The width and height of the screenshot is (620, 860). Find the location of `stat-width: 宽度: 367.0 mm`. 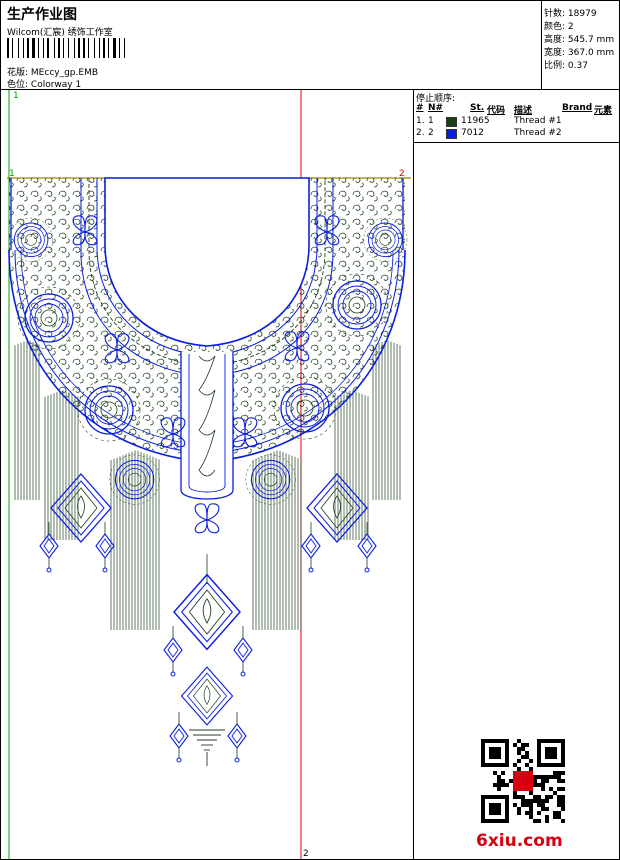

stat-width: 宽度: 367.0 mm is located at coordinates (579, 53).